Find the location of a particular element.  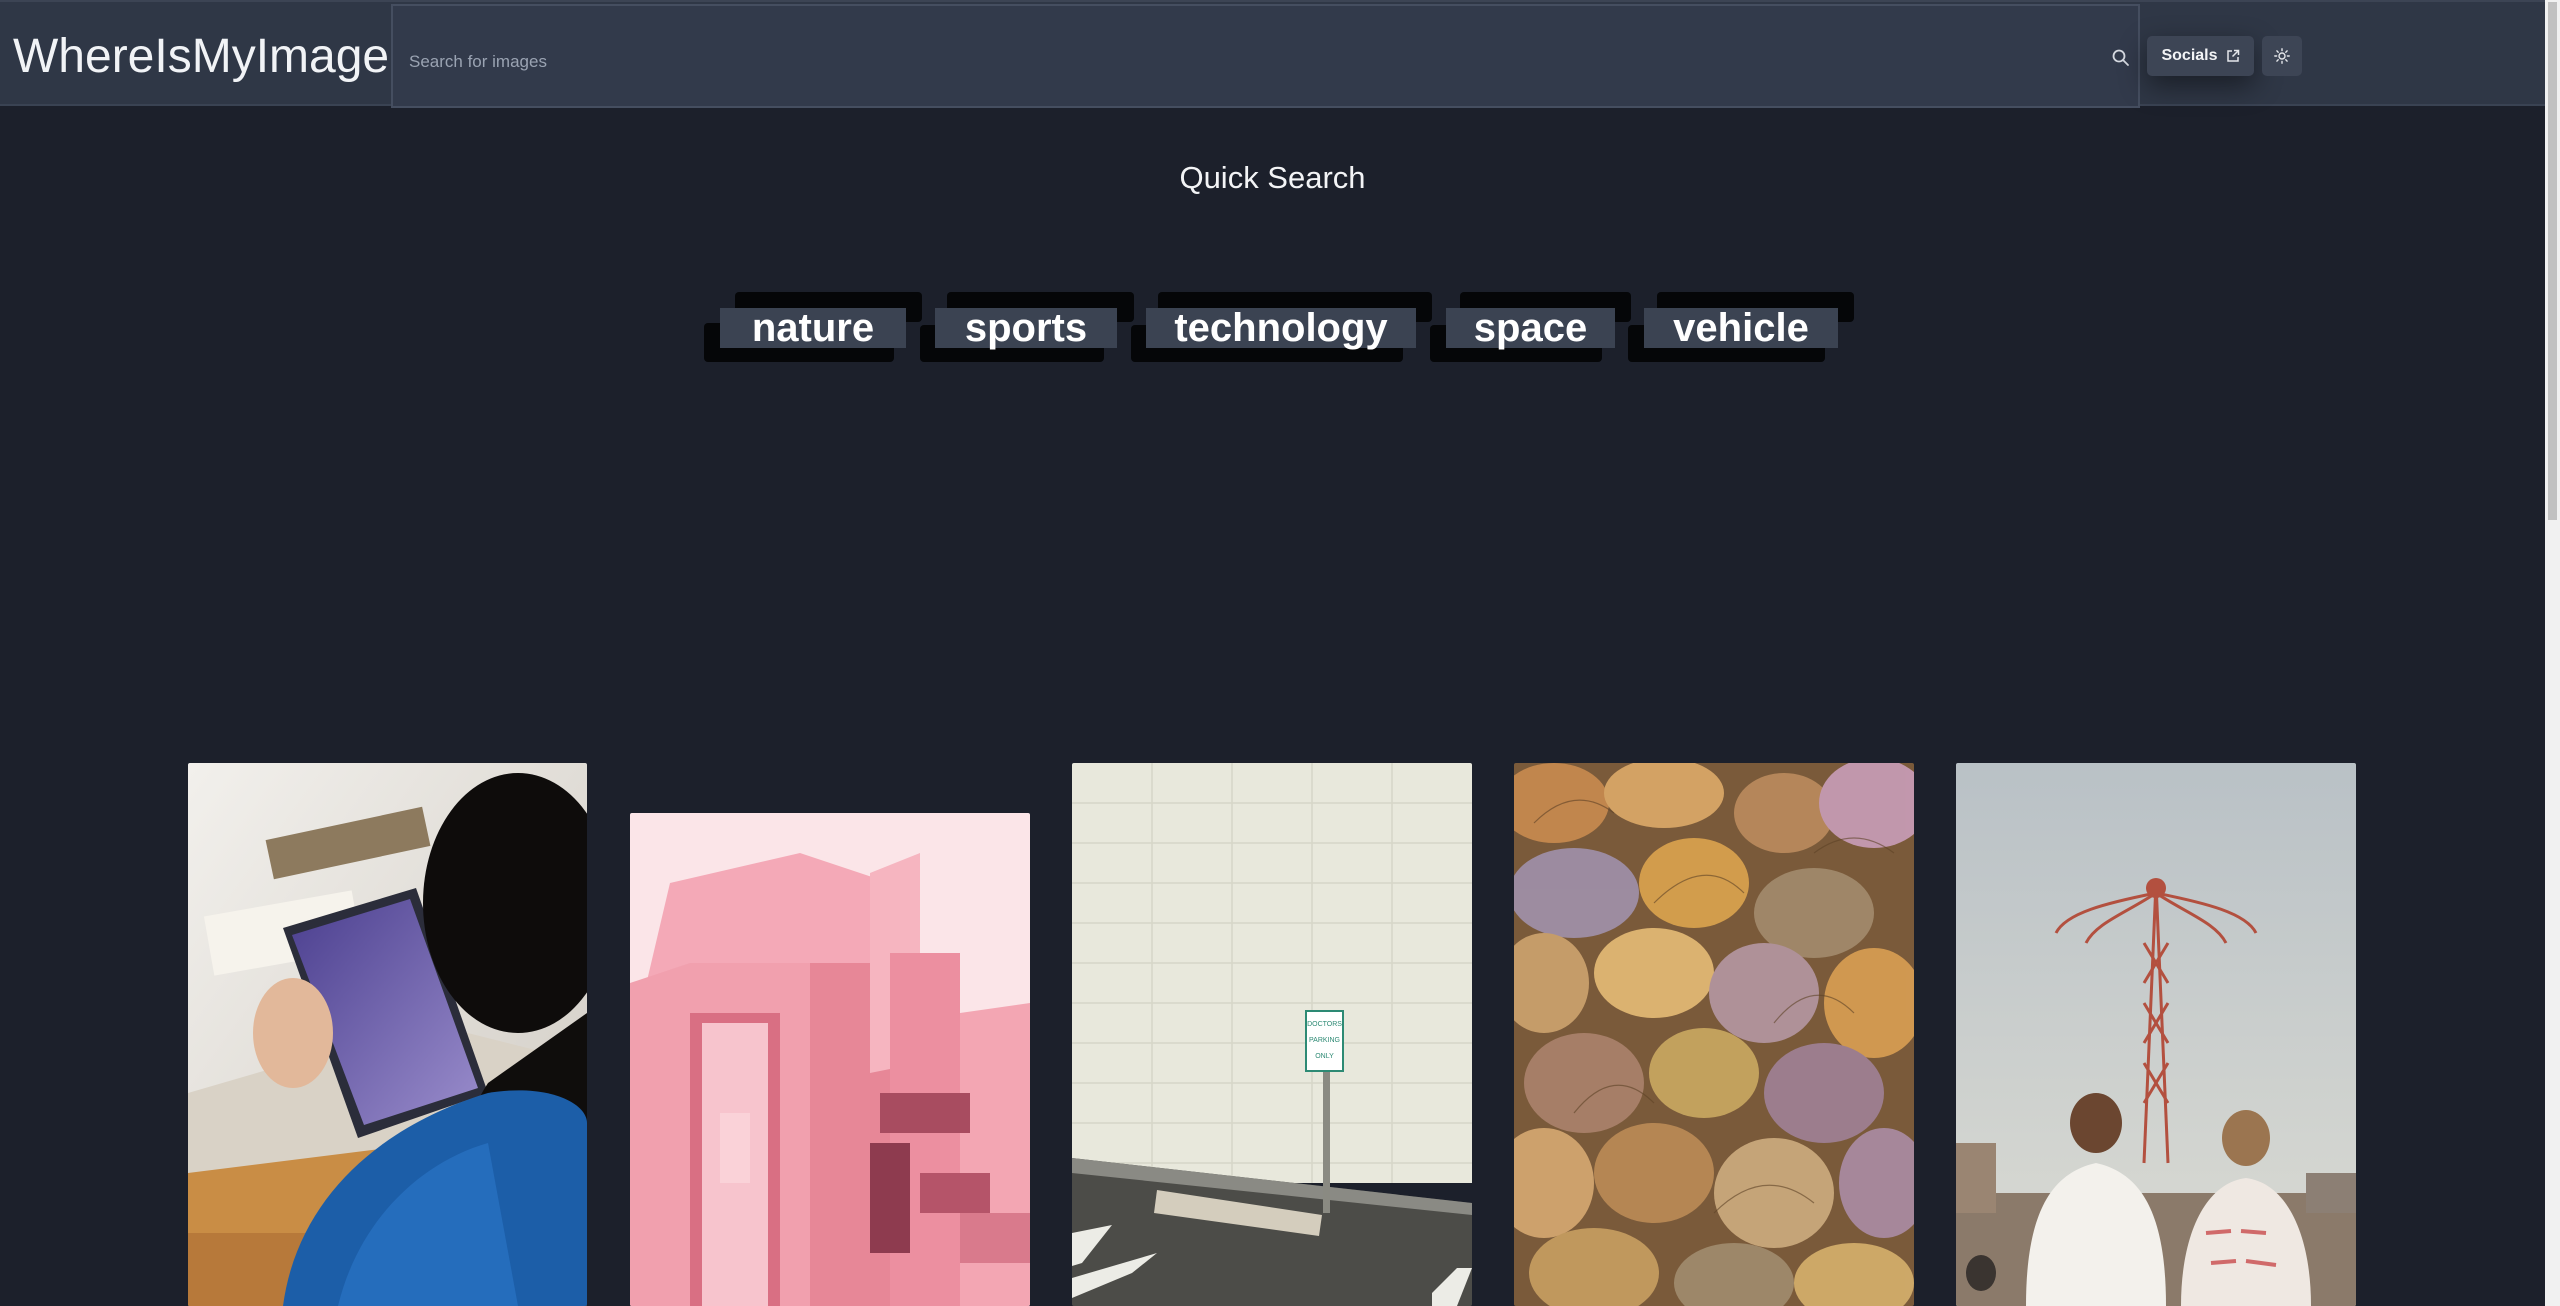

tag-label: sports is located at coordinates (1026, 327).